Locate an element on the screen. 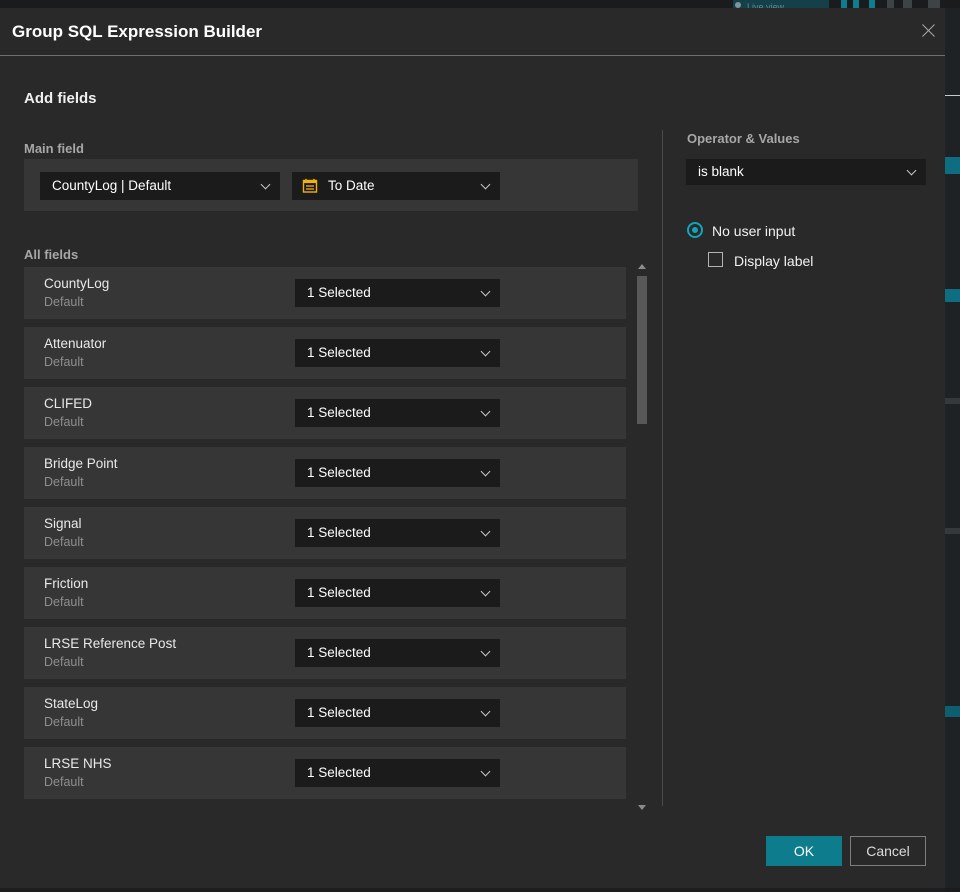 Image resolution: width=960 pixels, height=892 pixels. vertical-divider is located at coordinates (662, 468).